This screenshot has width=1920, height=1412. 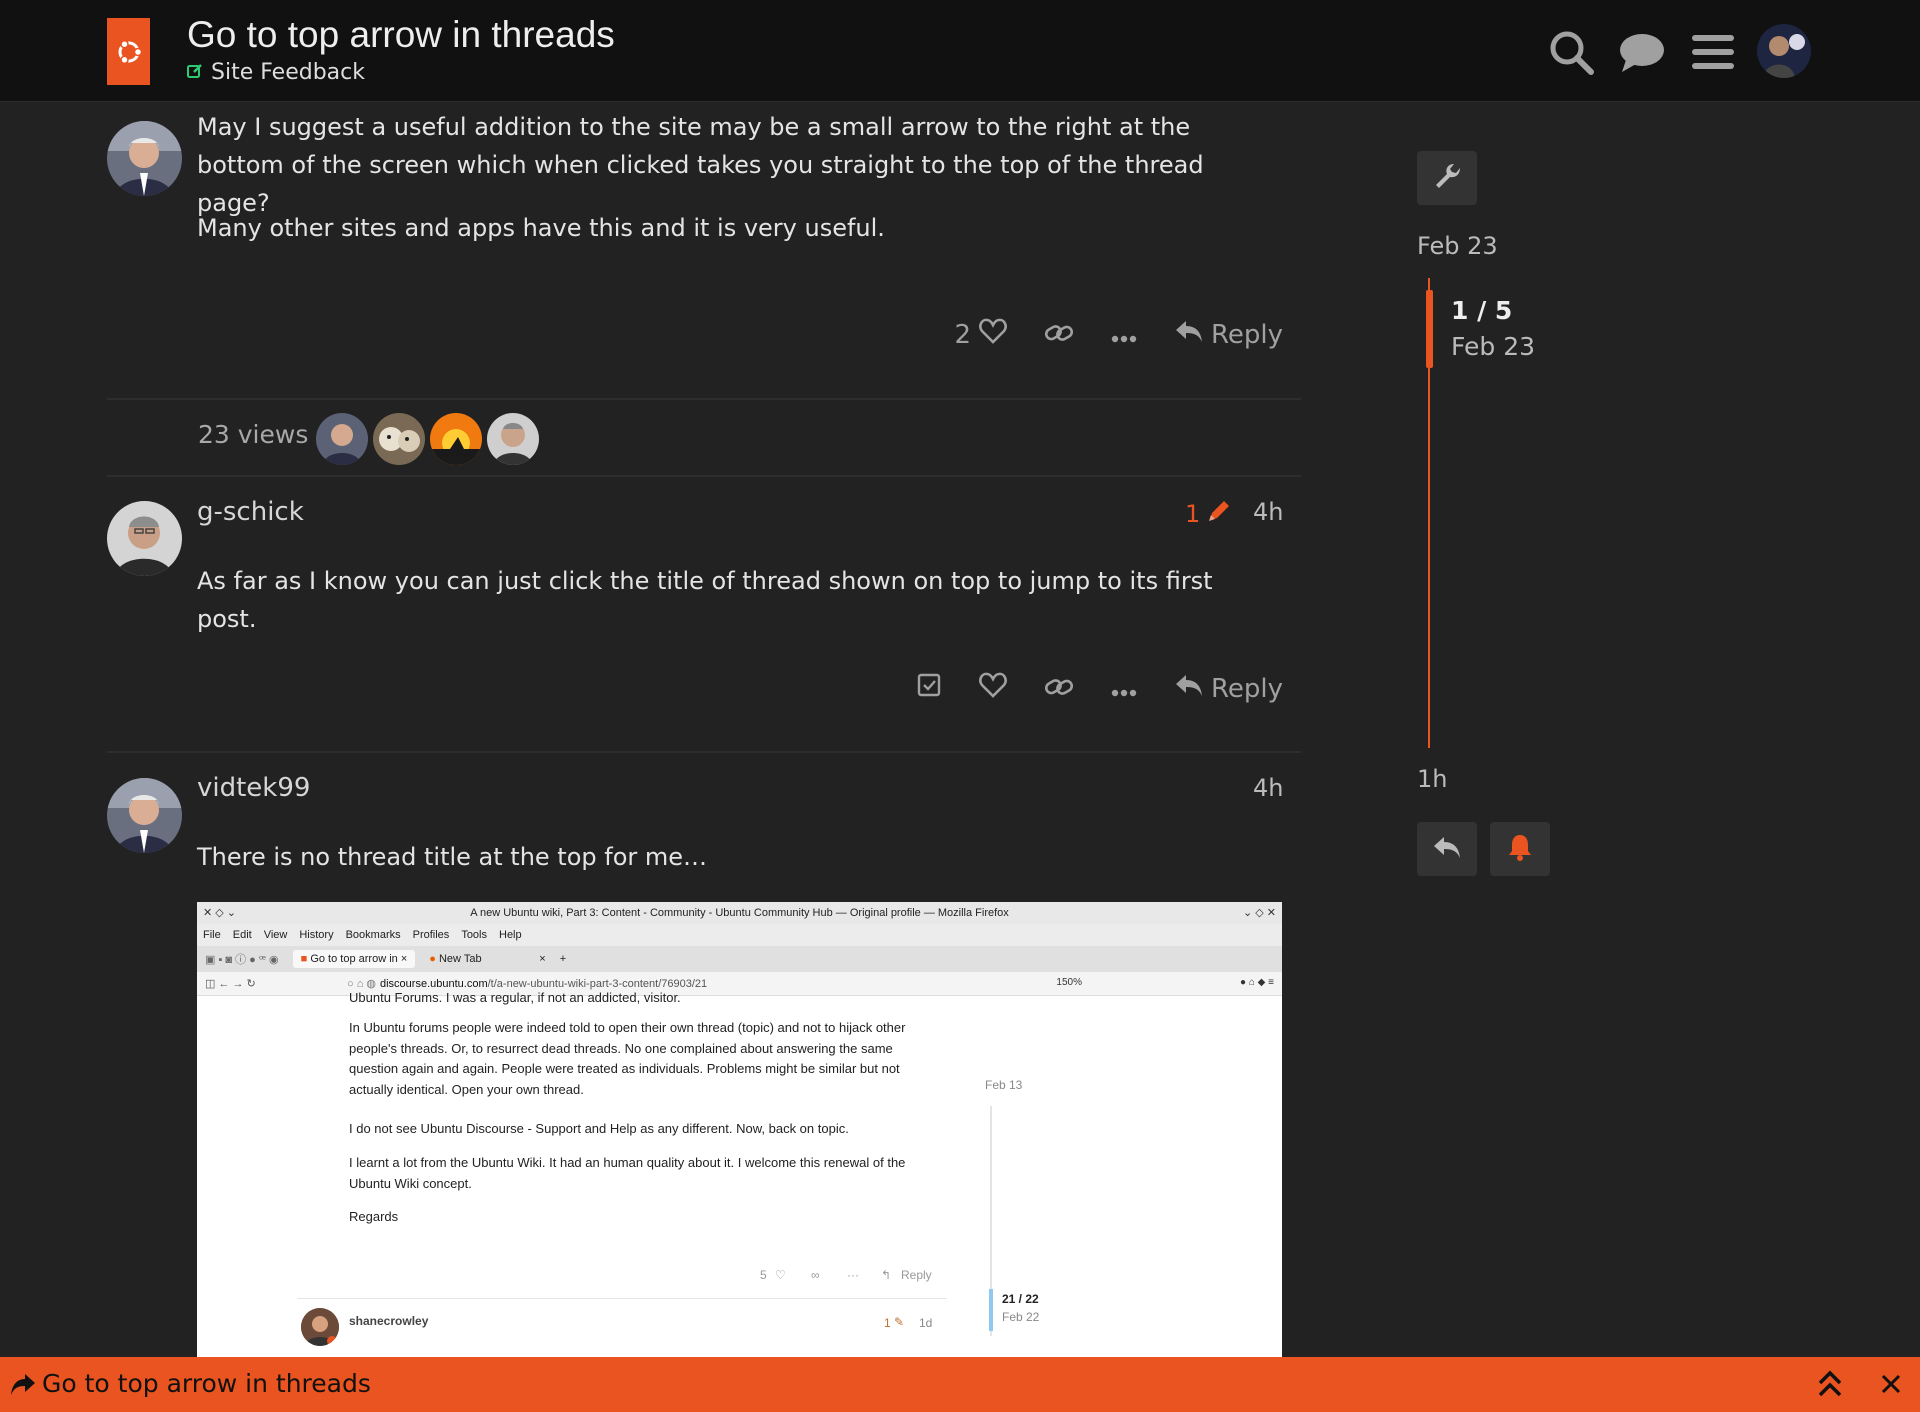 What do you see at coordinates (1891, 1386) in the screenshot?
I see `close-icon` at bounding box center [1891, 1386].